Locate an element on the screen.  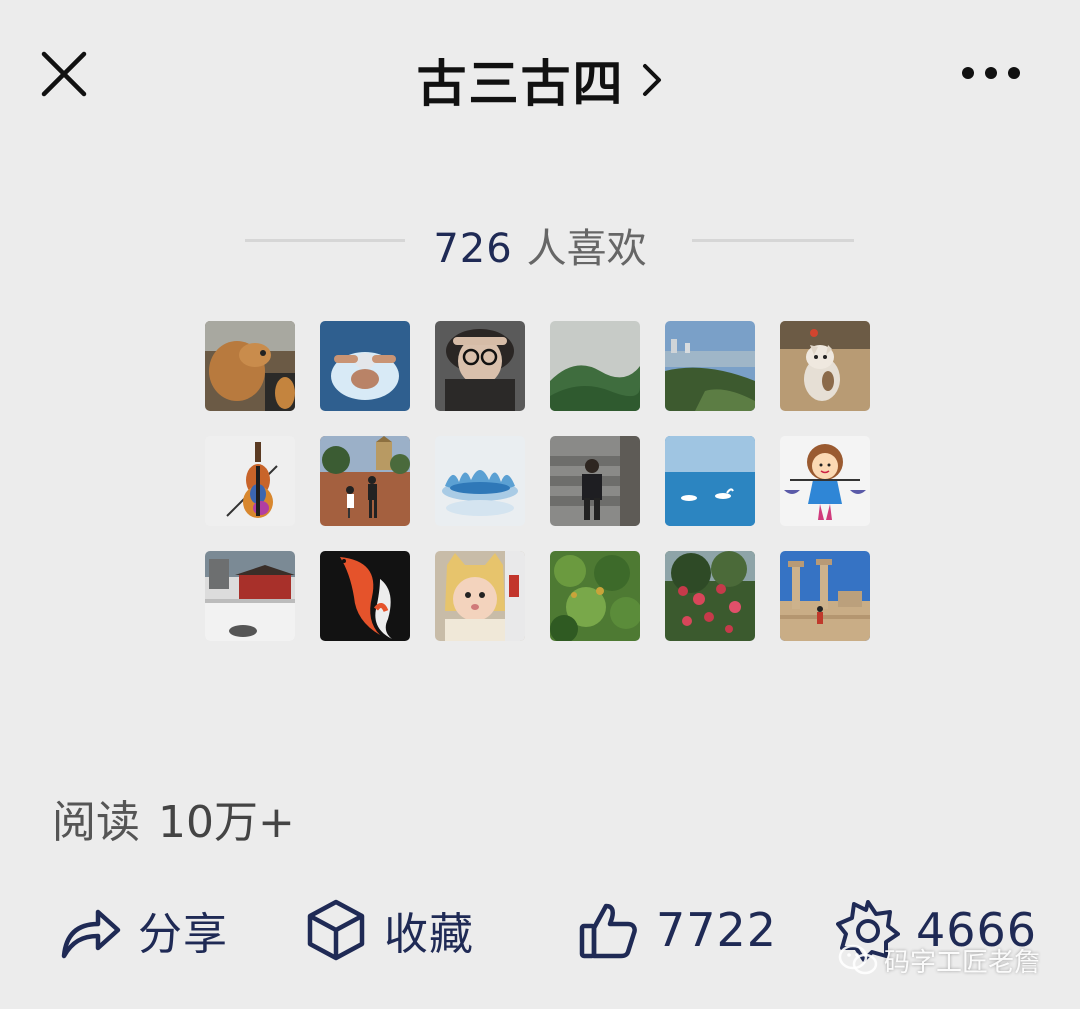
cube-icon is located at coordinates (336, 930).